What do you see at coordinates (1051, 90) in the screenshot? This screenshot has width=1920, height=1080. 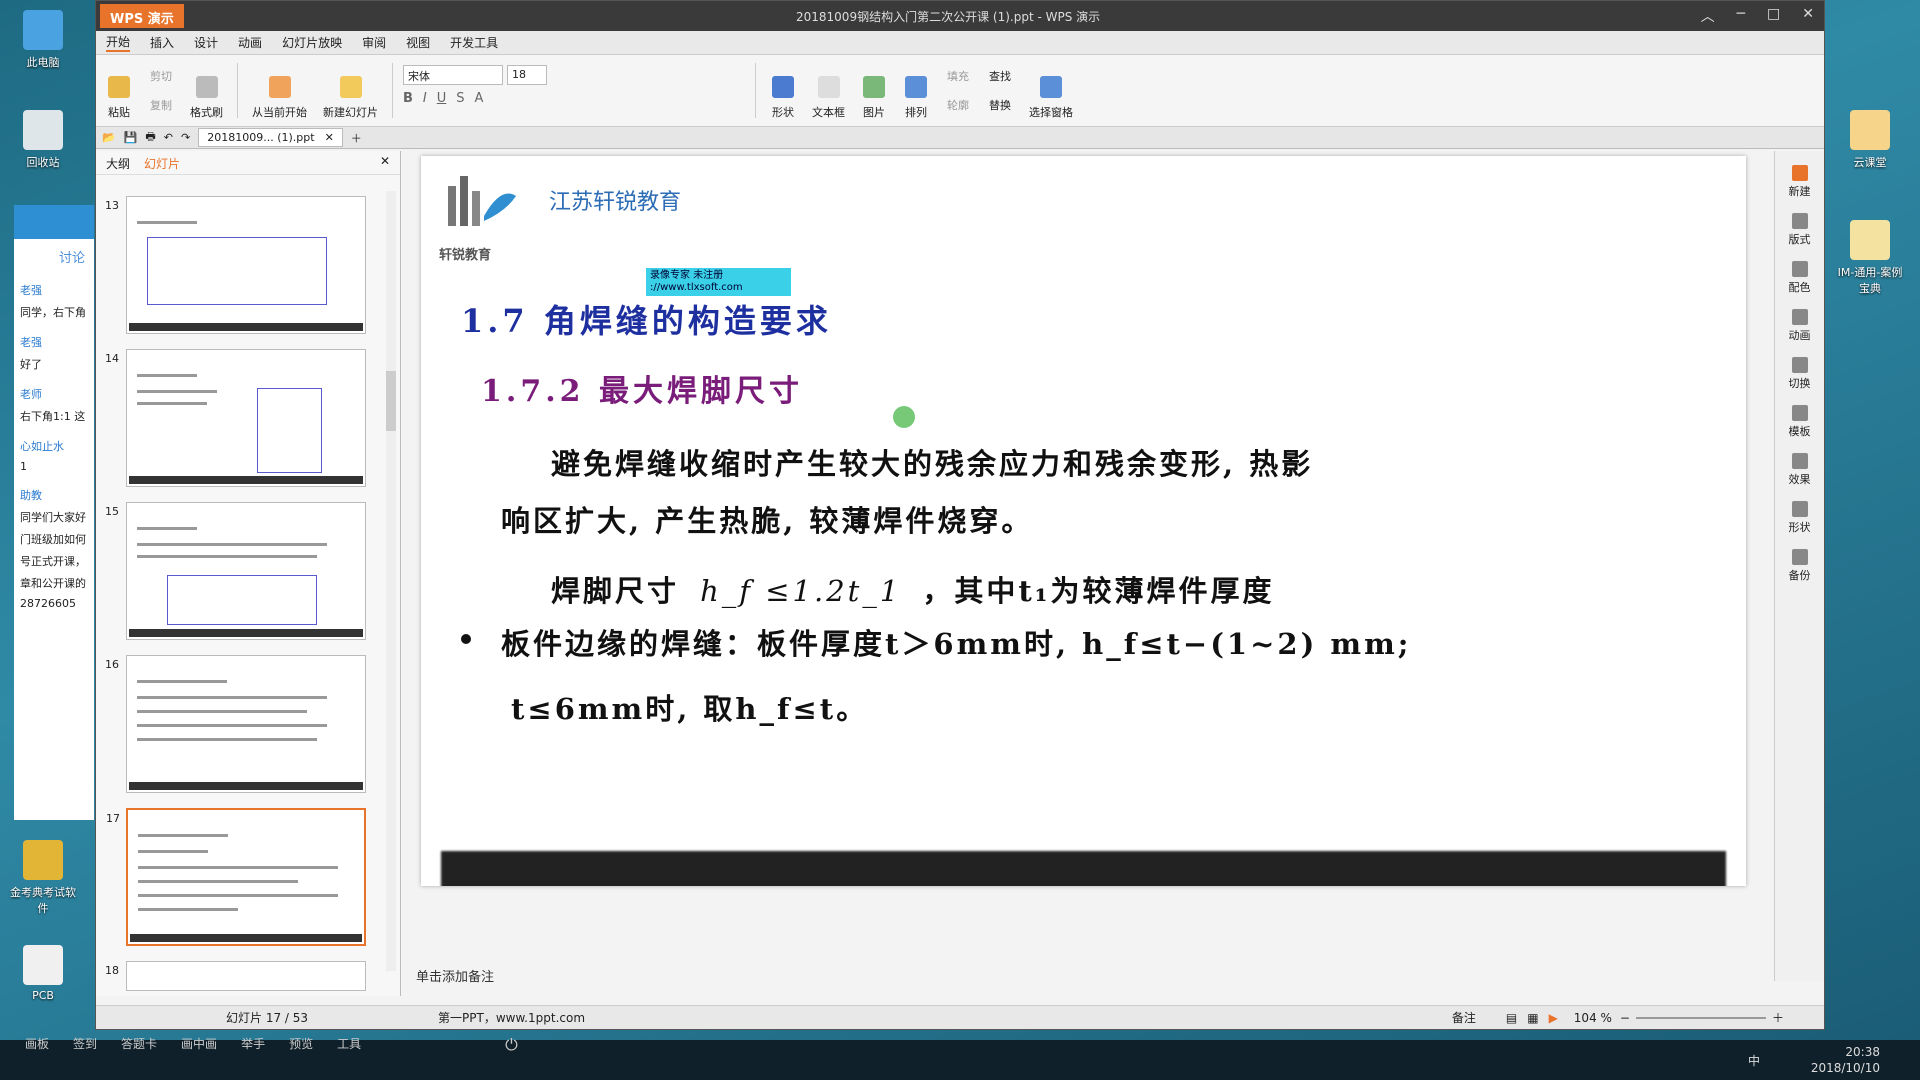 I see `selection-pane-button: 选择窗格` at bounding box center [1051, 90].